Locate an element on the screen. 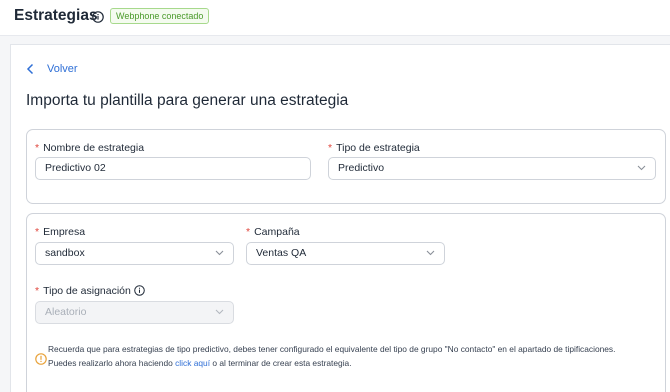 The image size is (670, 392). top-bar: Estrategias Webphone conectado is located at coordinates (335, 18).